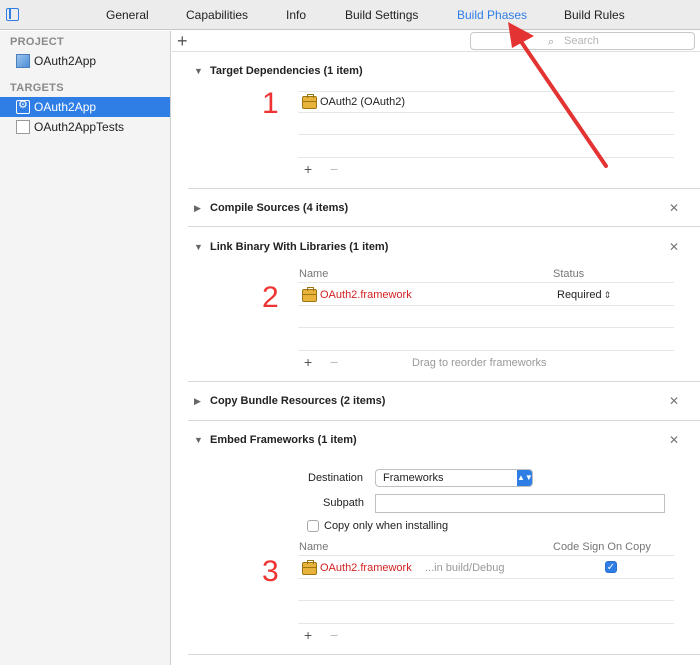 Image resolution: width=700 pixels, height=665 pixels. Describe the element at coordinates (79, 127) in the screenshot. I see `sidebar-item-label: OAuth2AppTests` at that location.